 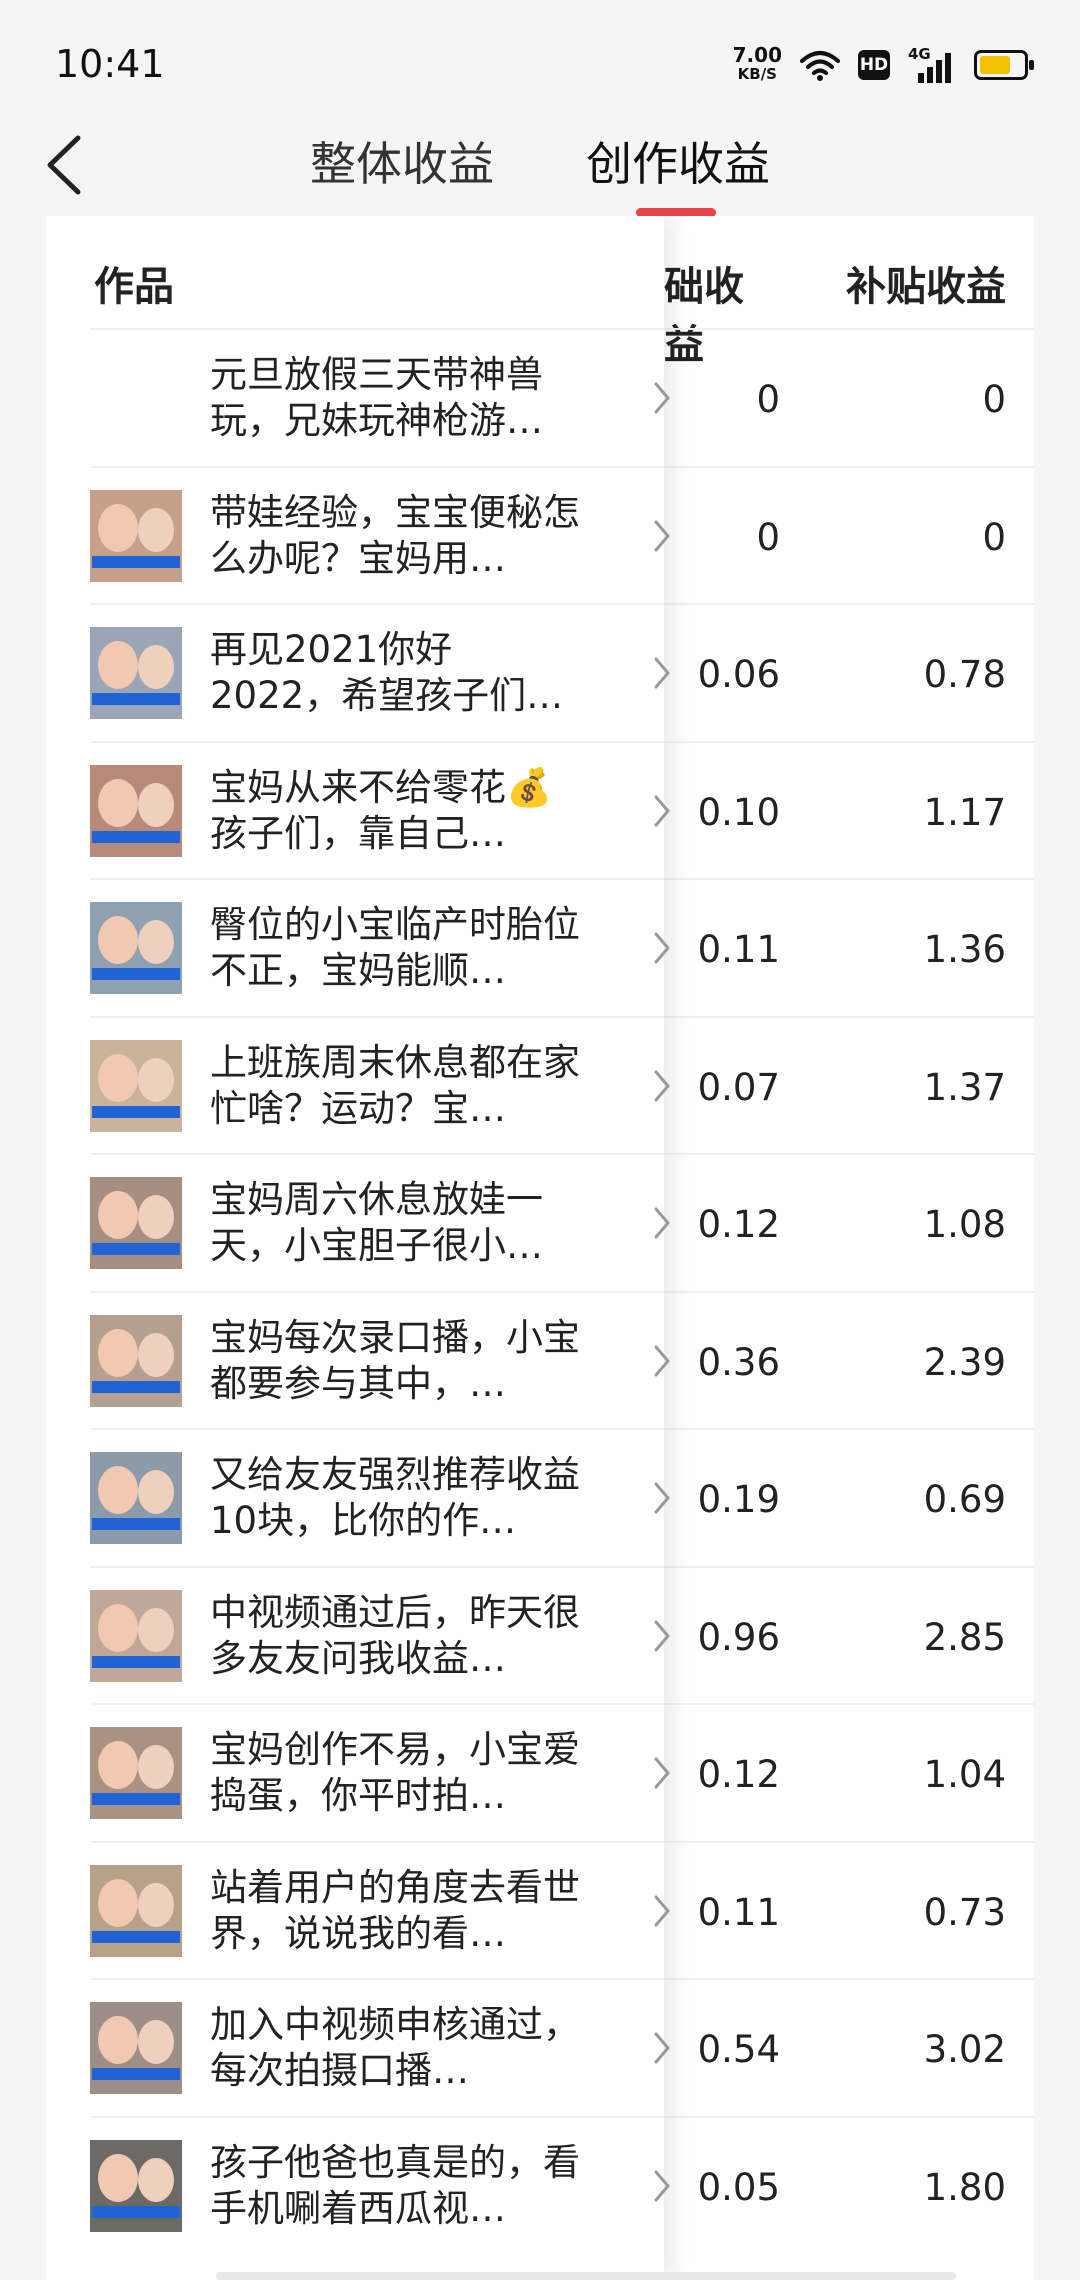 I want to click on earnings-row: 00, so click(x=849, y=535).